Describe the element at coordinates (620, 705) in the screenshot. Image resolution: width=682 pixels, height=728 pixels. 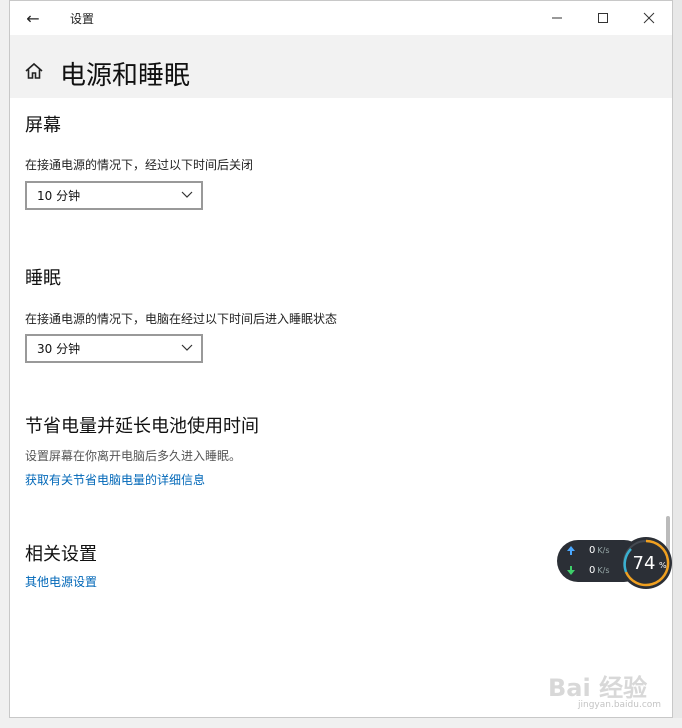
I see `watermark-url: jingyan.baidu.com` at that location.